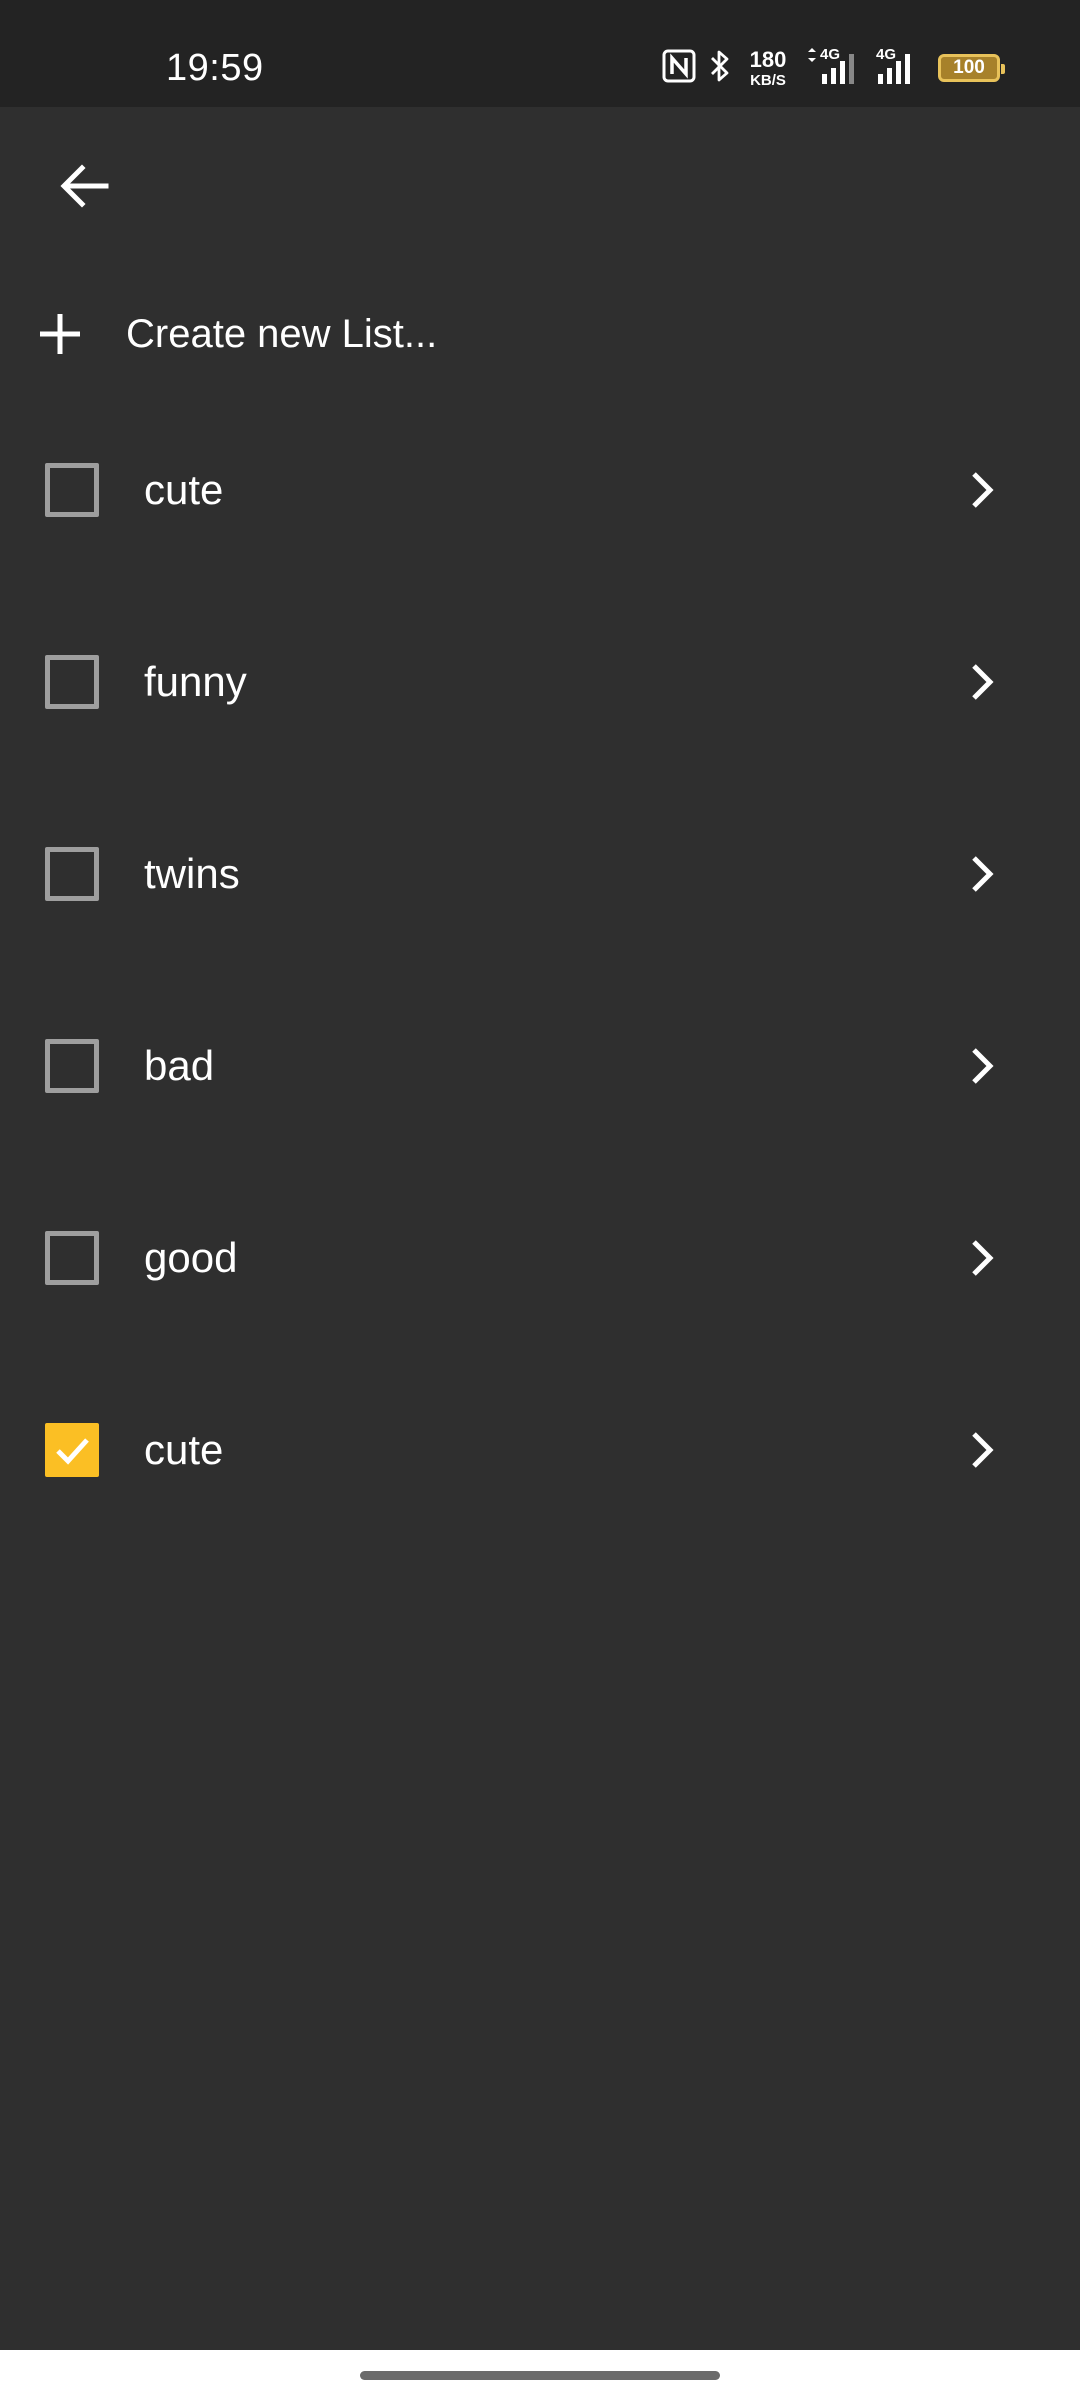  I want to click on list-item-label: funny, so click(195, 681).